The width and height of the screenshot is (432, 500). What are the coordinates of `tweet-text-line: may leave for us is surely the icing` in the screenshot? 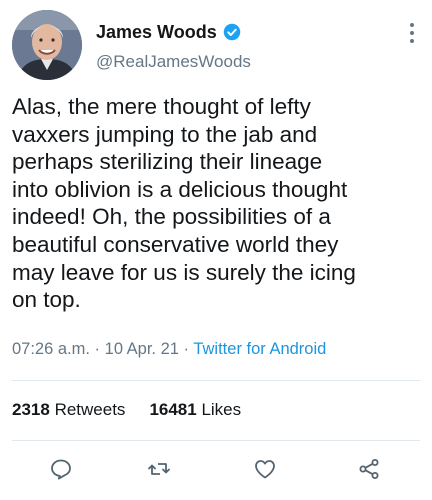 It's located at (184, 272).